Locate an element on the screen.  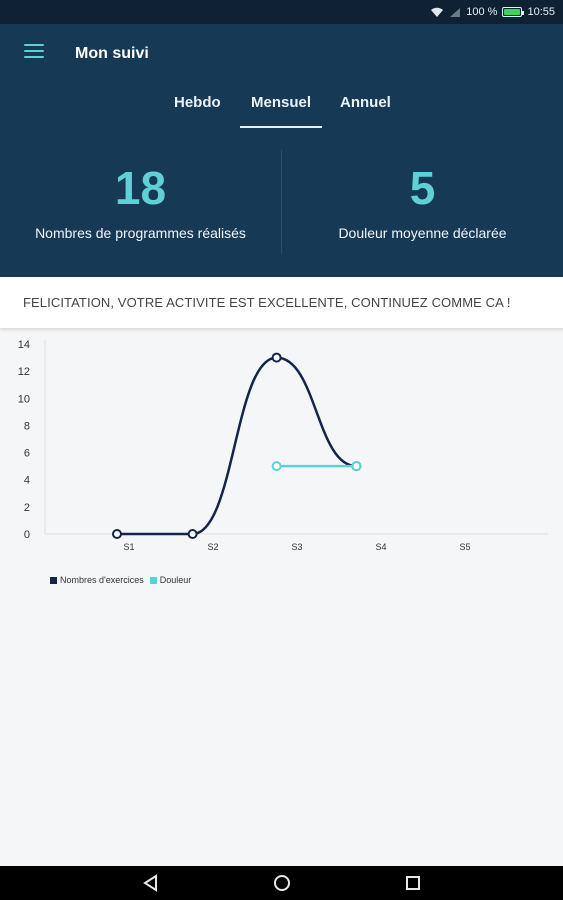
legend-item-exercices: Nombres d'exercices is located at coordinates (97, 580).